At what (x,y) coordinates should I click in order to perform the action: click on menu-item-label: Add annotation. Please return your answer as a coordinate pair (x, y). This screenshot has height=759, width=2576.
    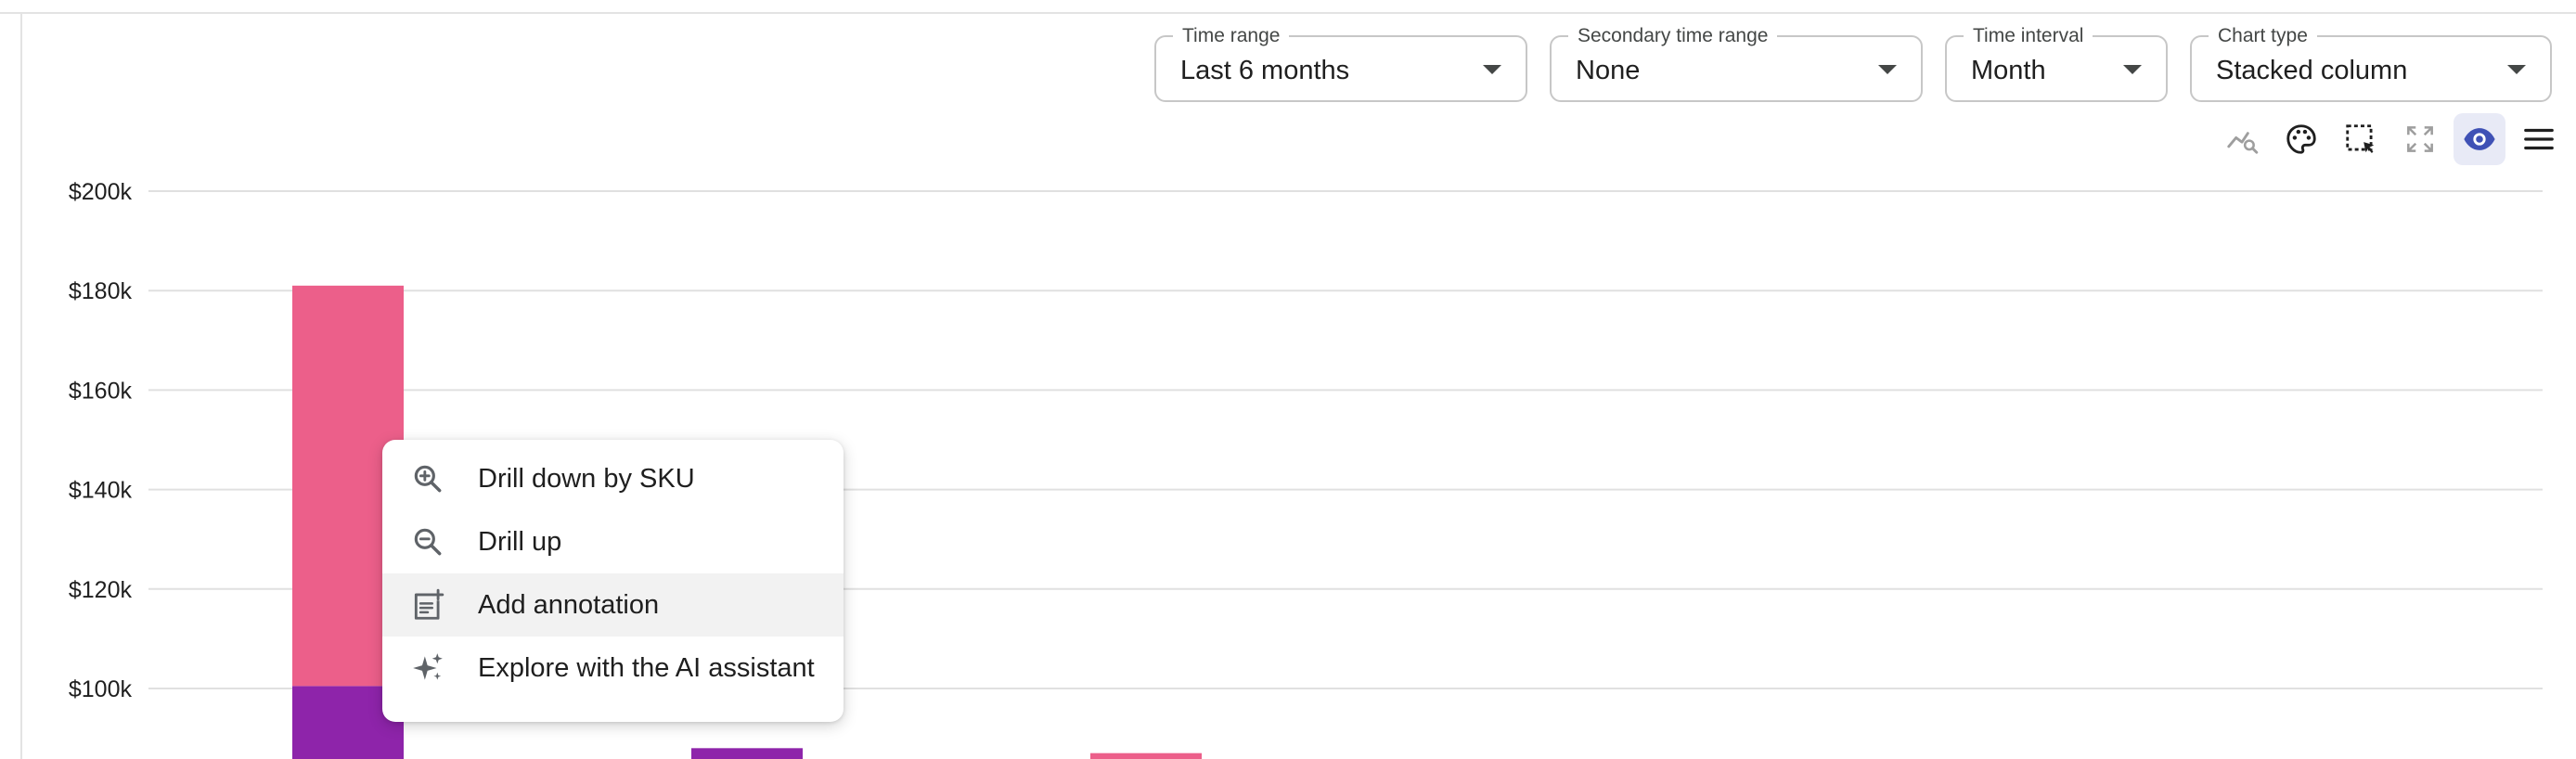
    Looking at the image, I should click on (569, 605).